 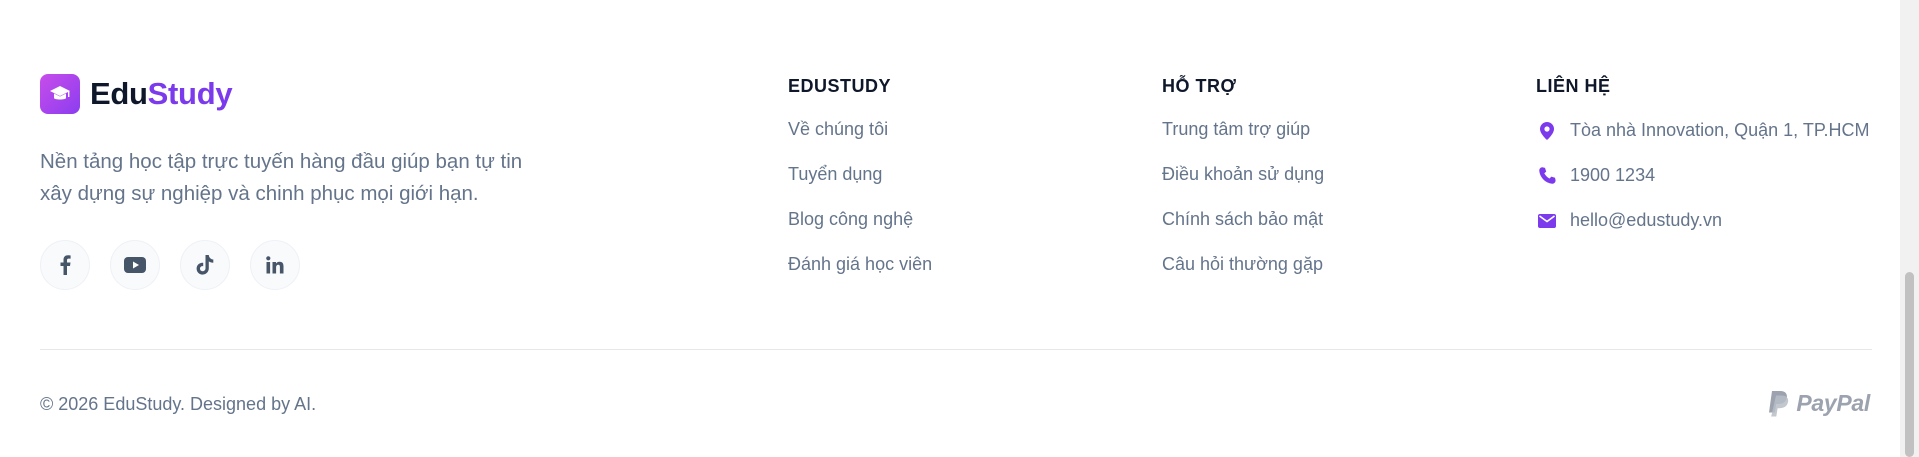 I want to click on brand-name-part1: Edu, so click(x=119, y=93).